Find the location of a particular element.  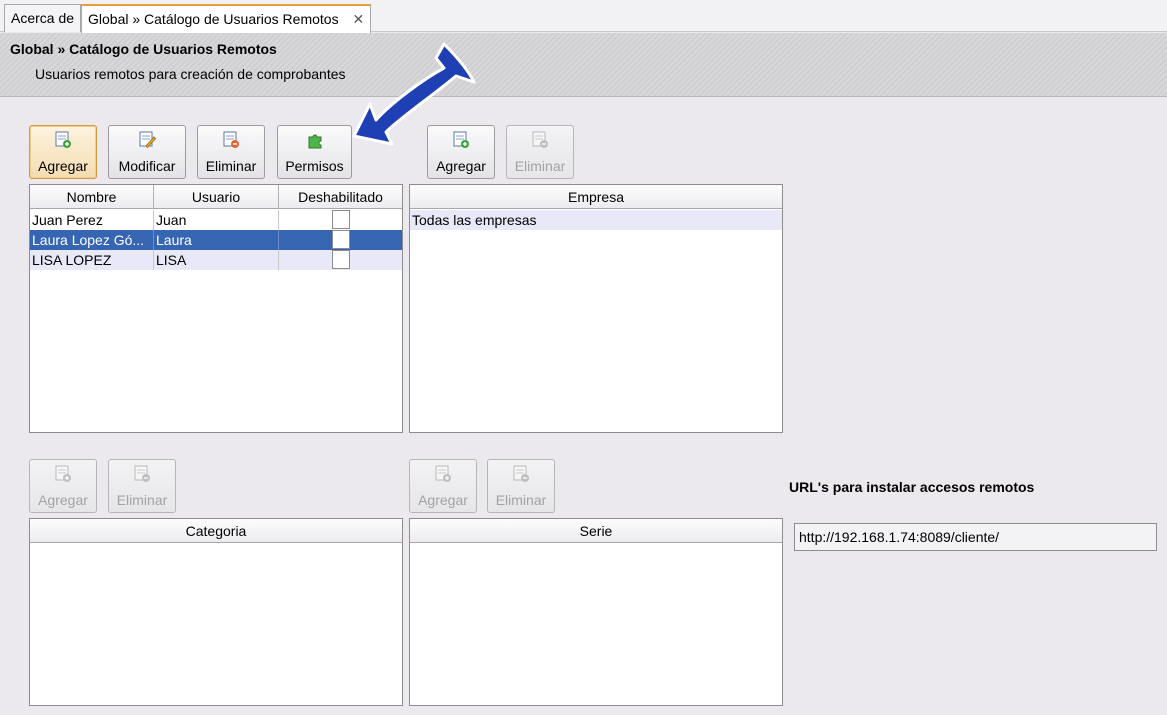

tab-about: Acerca de is located at coordinates (43, 18).